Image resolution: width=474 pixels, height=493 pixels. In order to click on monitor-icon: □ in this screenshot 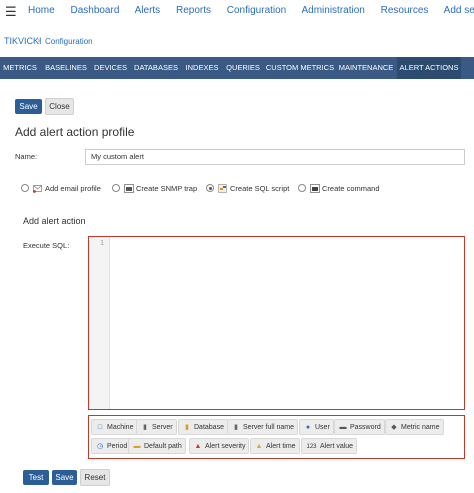, I will do `click(100, 427)`.